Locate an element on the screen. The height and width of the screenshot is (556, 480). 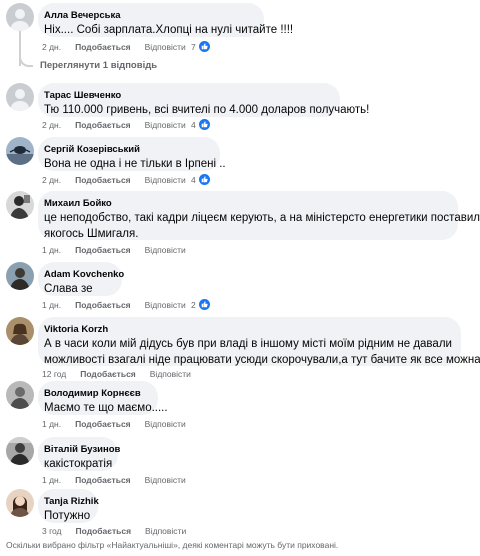
reaction-count-value: 2 is located at coordinates (193, 304).